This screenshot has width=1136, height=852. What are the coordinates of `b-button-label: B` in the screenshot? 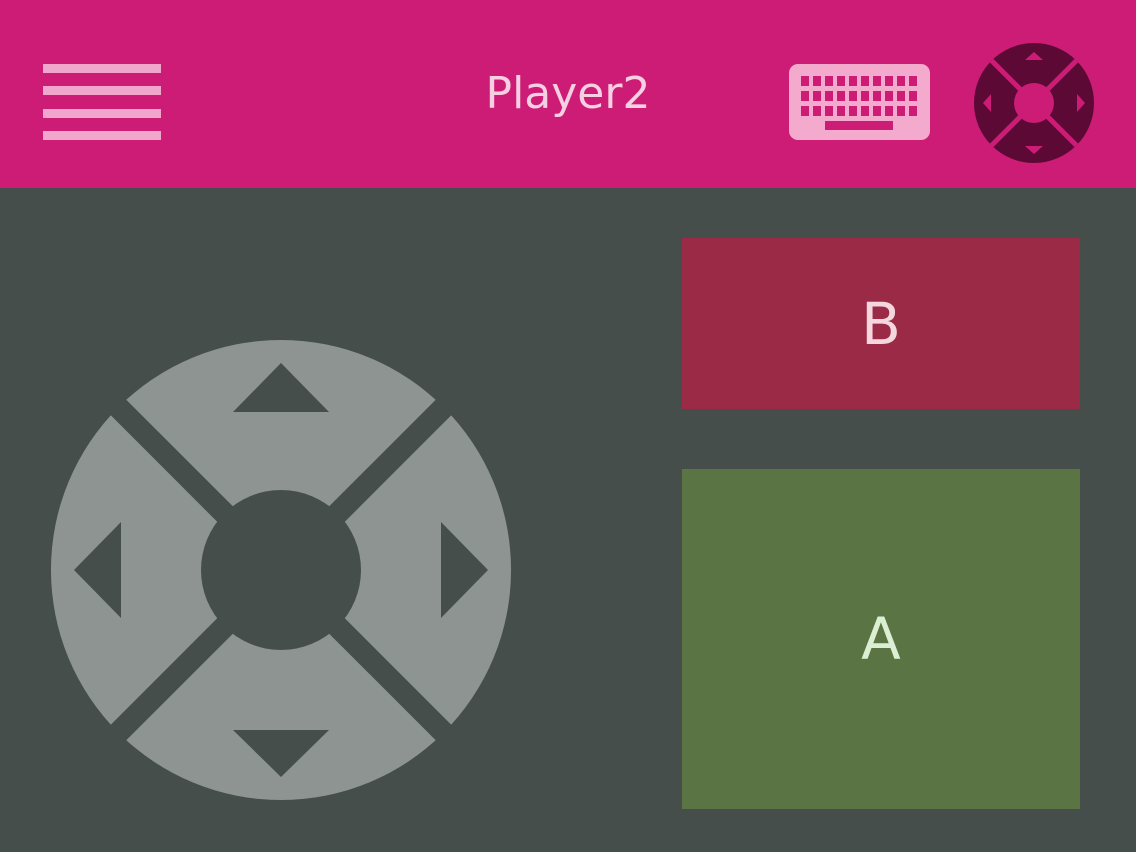 It's located at (881, 323).